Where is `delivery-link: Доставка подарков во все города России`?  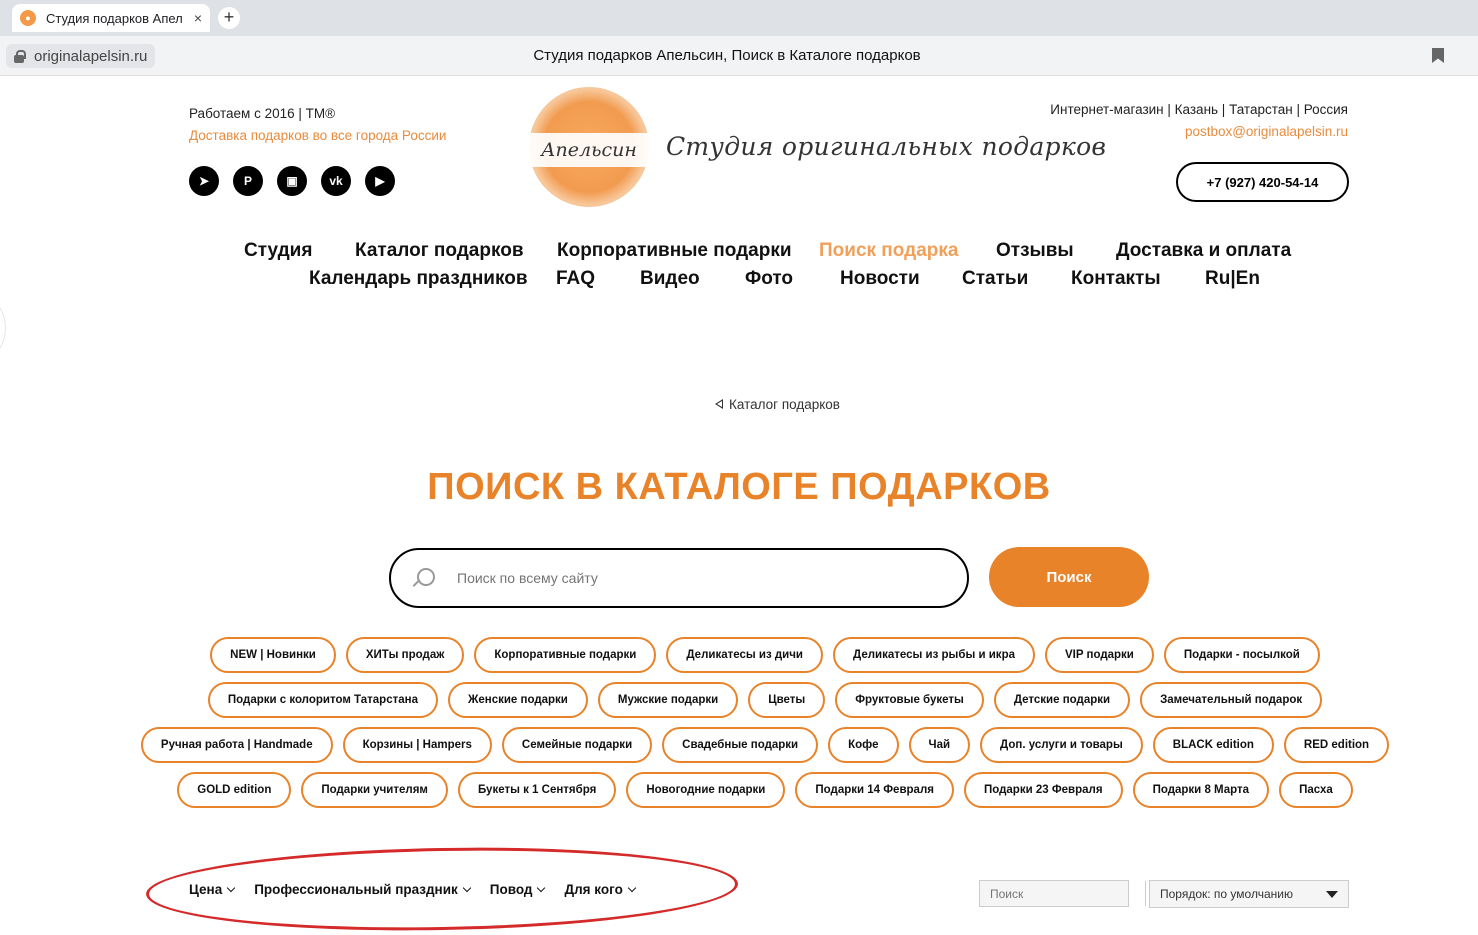 delivery-link: Доставка подарков во все города России is located at coordinates (317, 135).